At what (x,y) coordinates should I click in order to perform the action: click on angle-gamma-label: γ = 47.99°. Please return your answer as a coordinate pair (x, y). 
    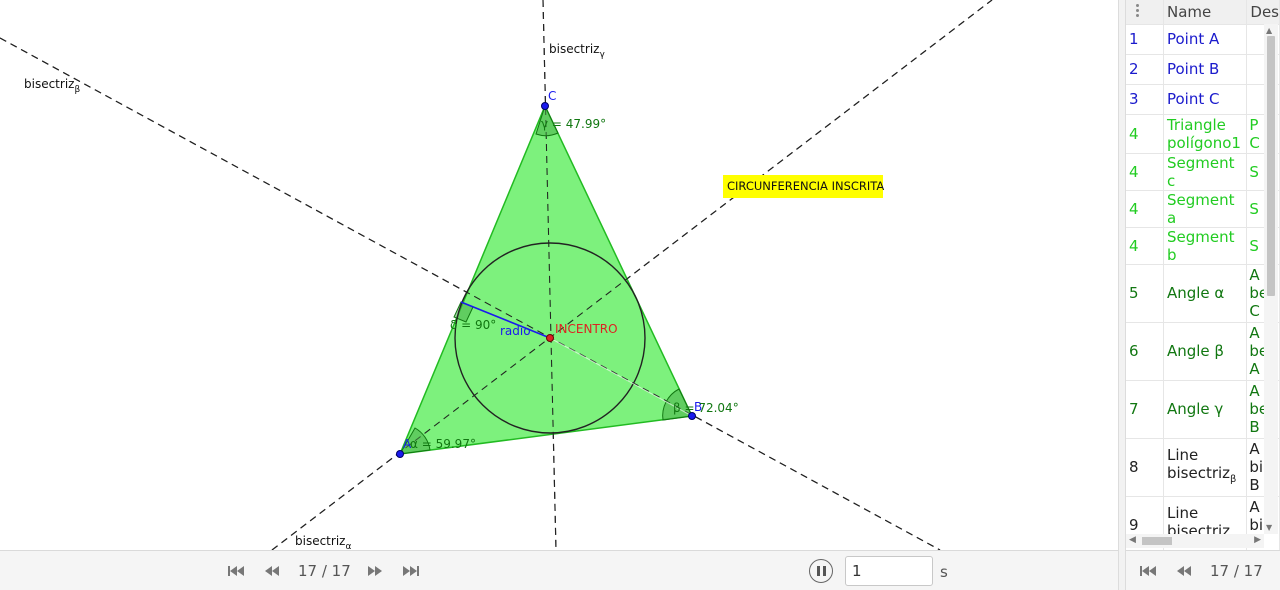
    Looking at the image, I should click on (573, 124).